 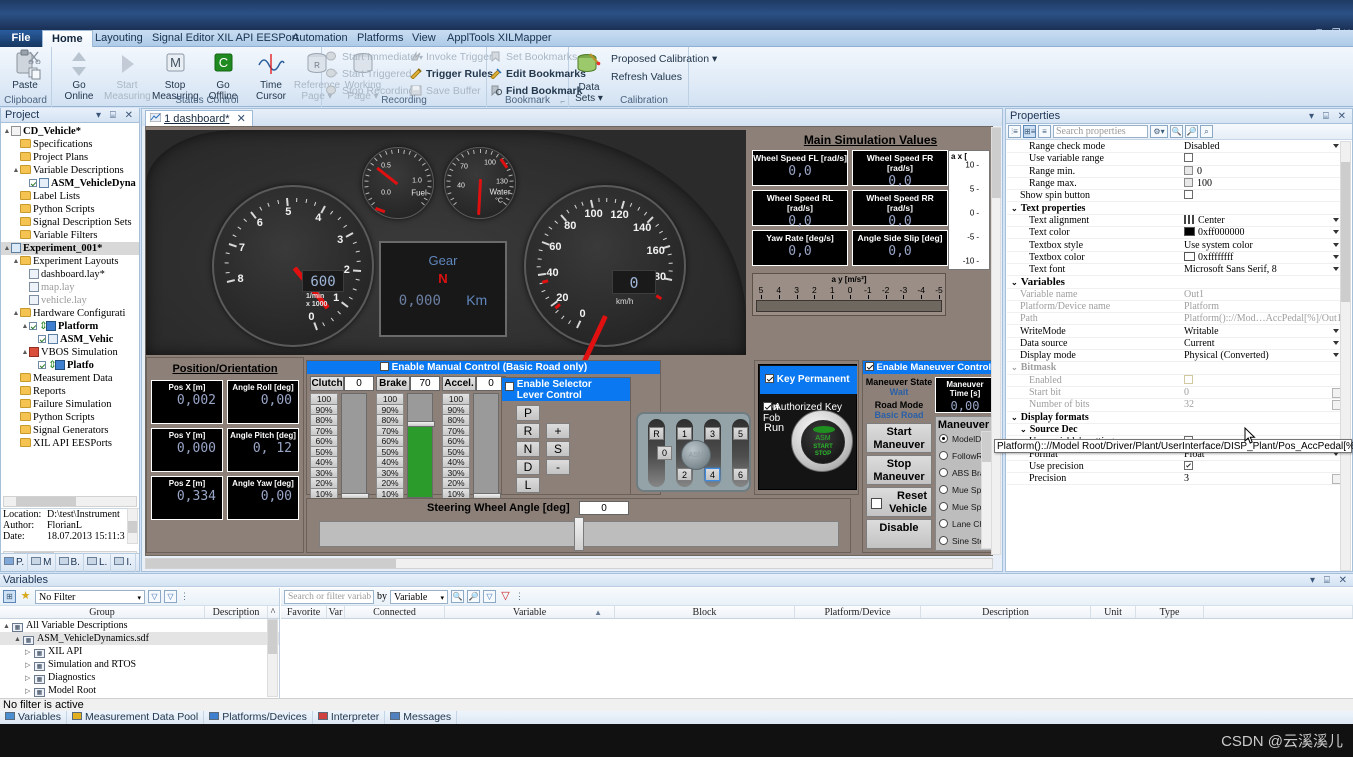 I want to click on zoom-in-icon: 🔍, so click(x=1176, y=131).